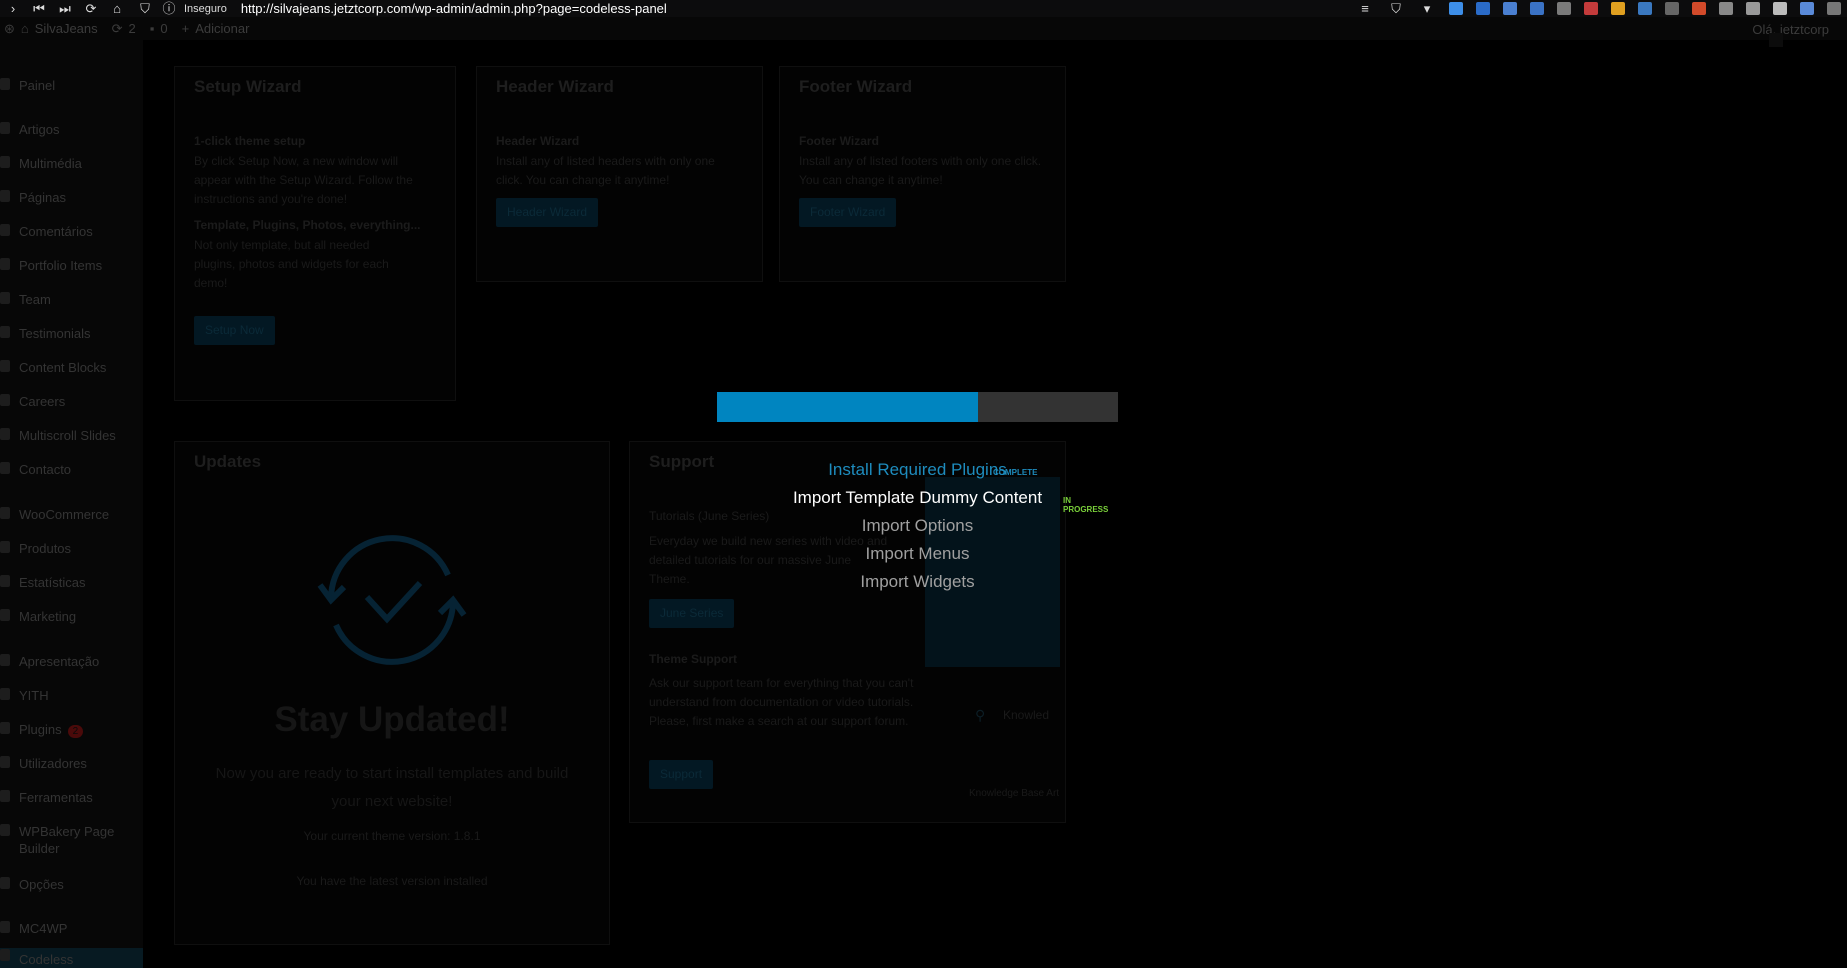 Image resolution: width=1847 pixels, height=968 pixels. Describe the element at coordinates (1564, 8) in the screenshot. I see `pocket-icon` at that location.